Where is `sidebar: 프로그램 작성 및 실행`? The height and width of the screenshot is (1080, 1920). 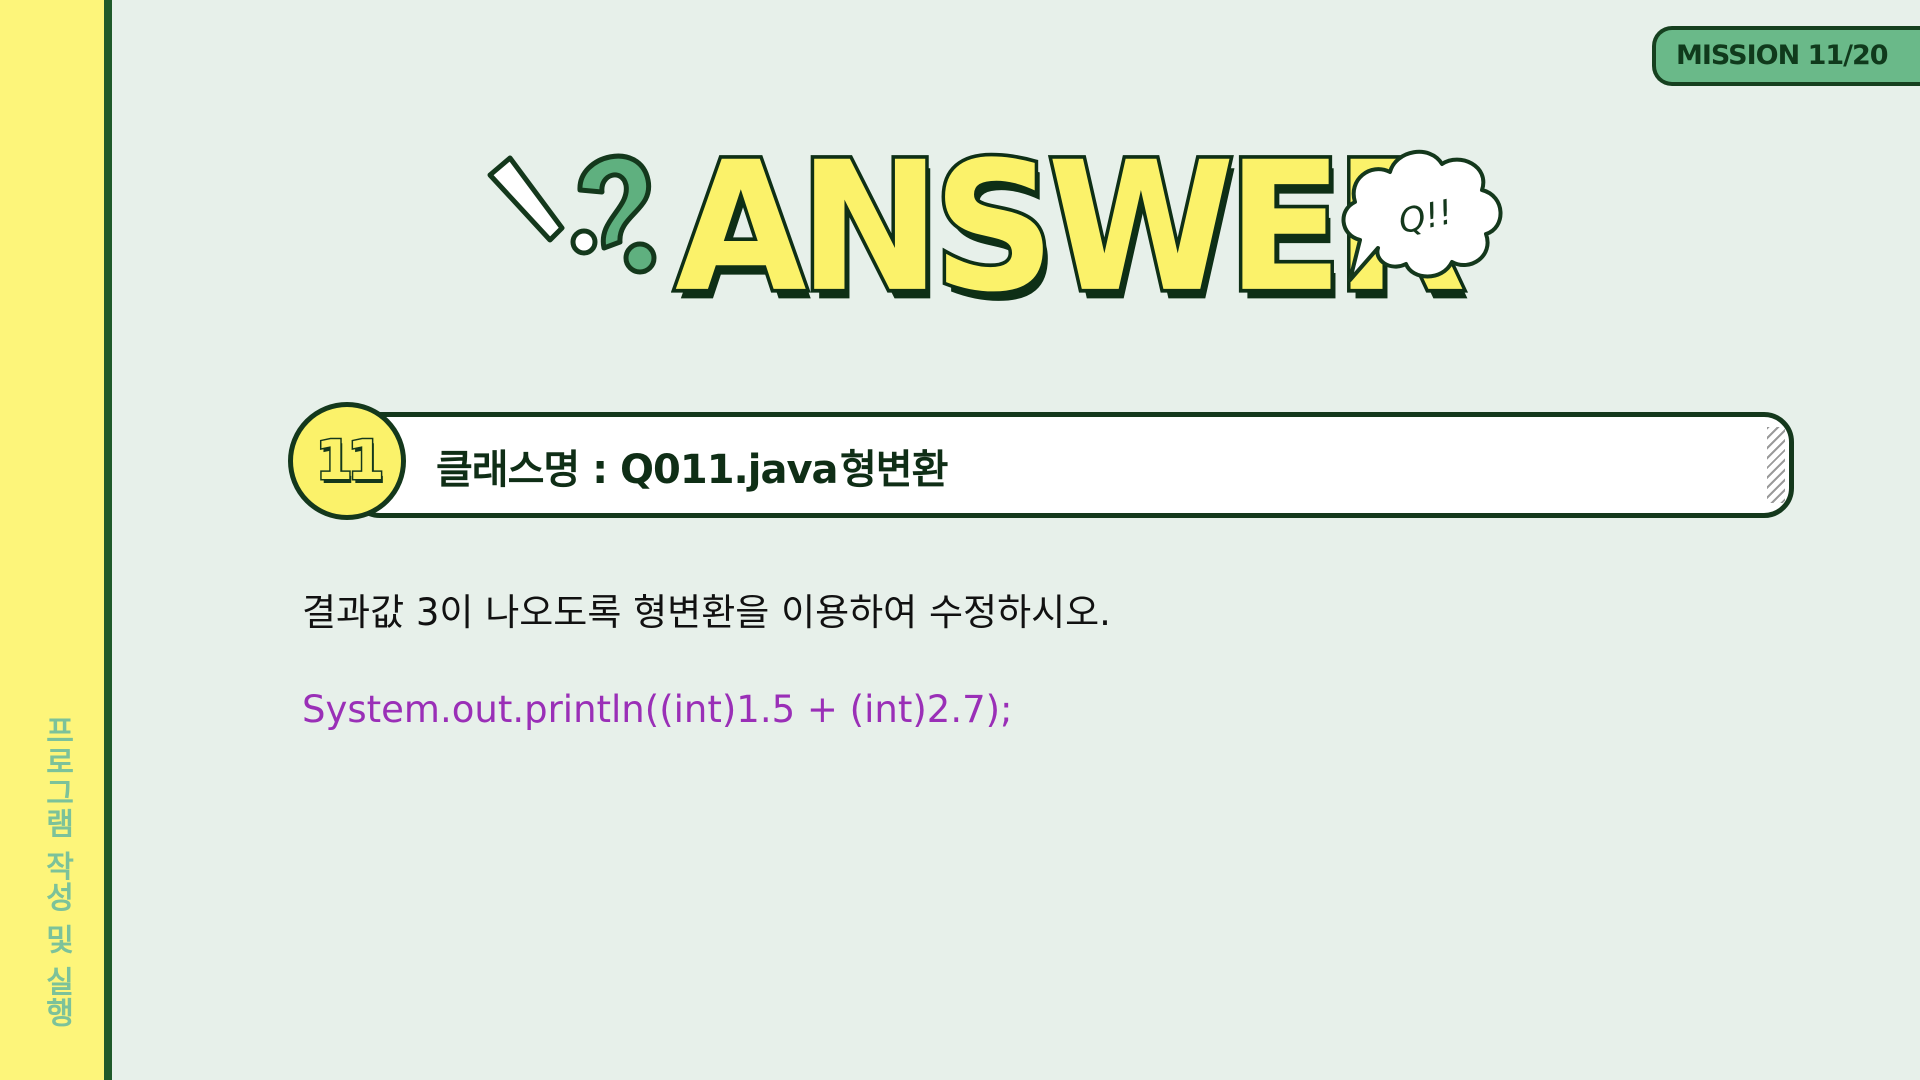 sidebar: 프로그램 작성 및 실행 is located at coordinates (56, 540).